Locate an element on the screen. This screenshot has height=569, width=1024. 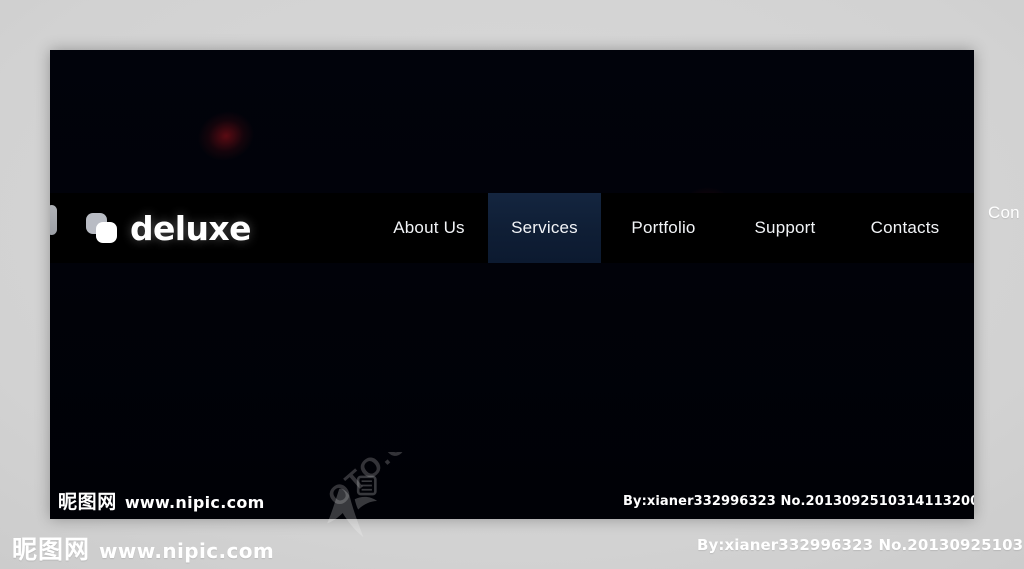
brand-logo-link: deluxe is located at coordinates (168, 228).